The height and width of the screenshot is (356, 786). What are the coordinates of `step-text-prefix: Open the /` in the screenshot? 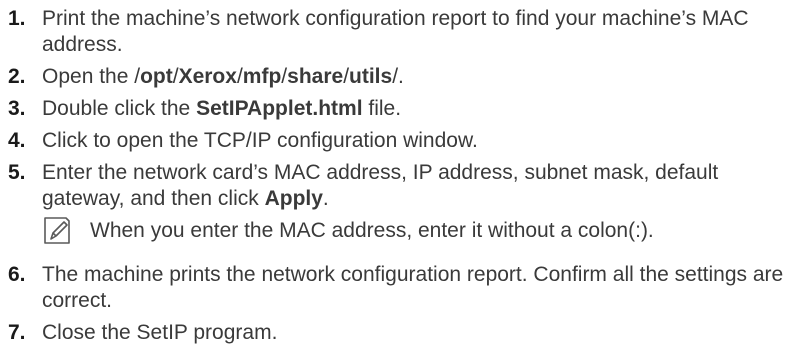 It's located at (91, 76).